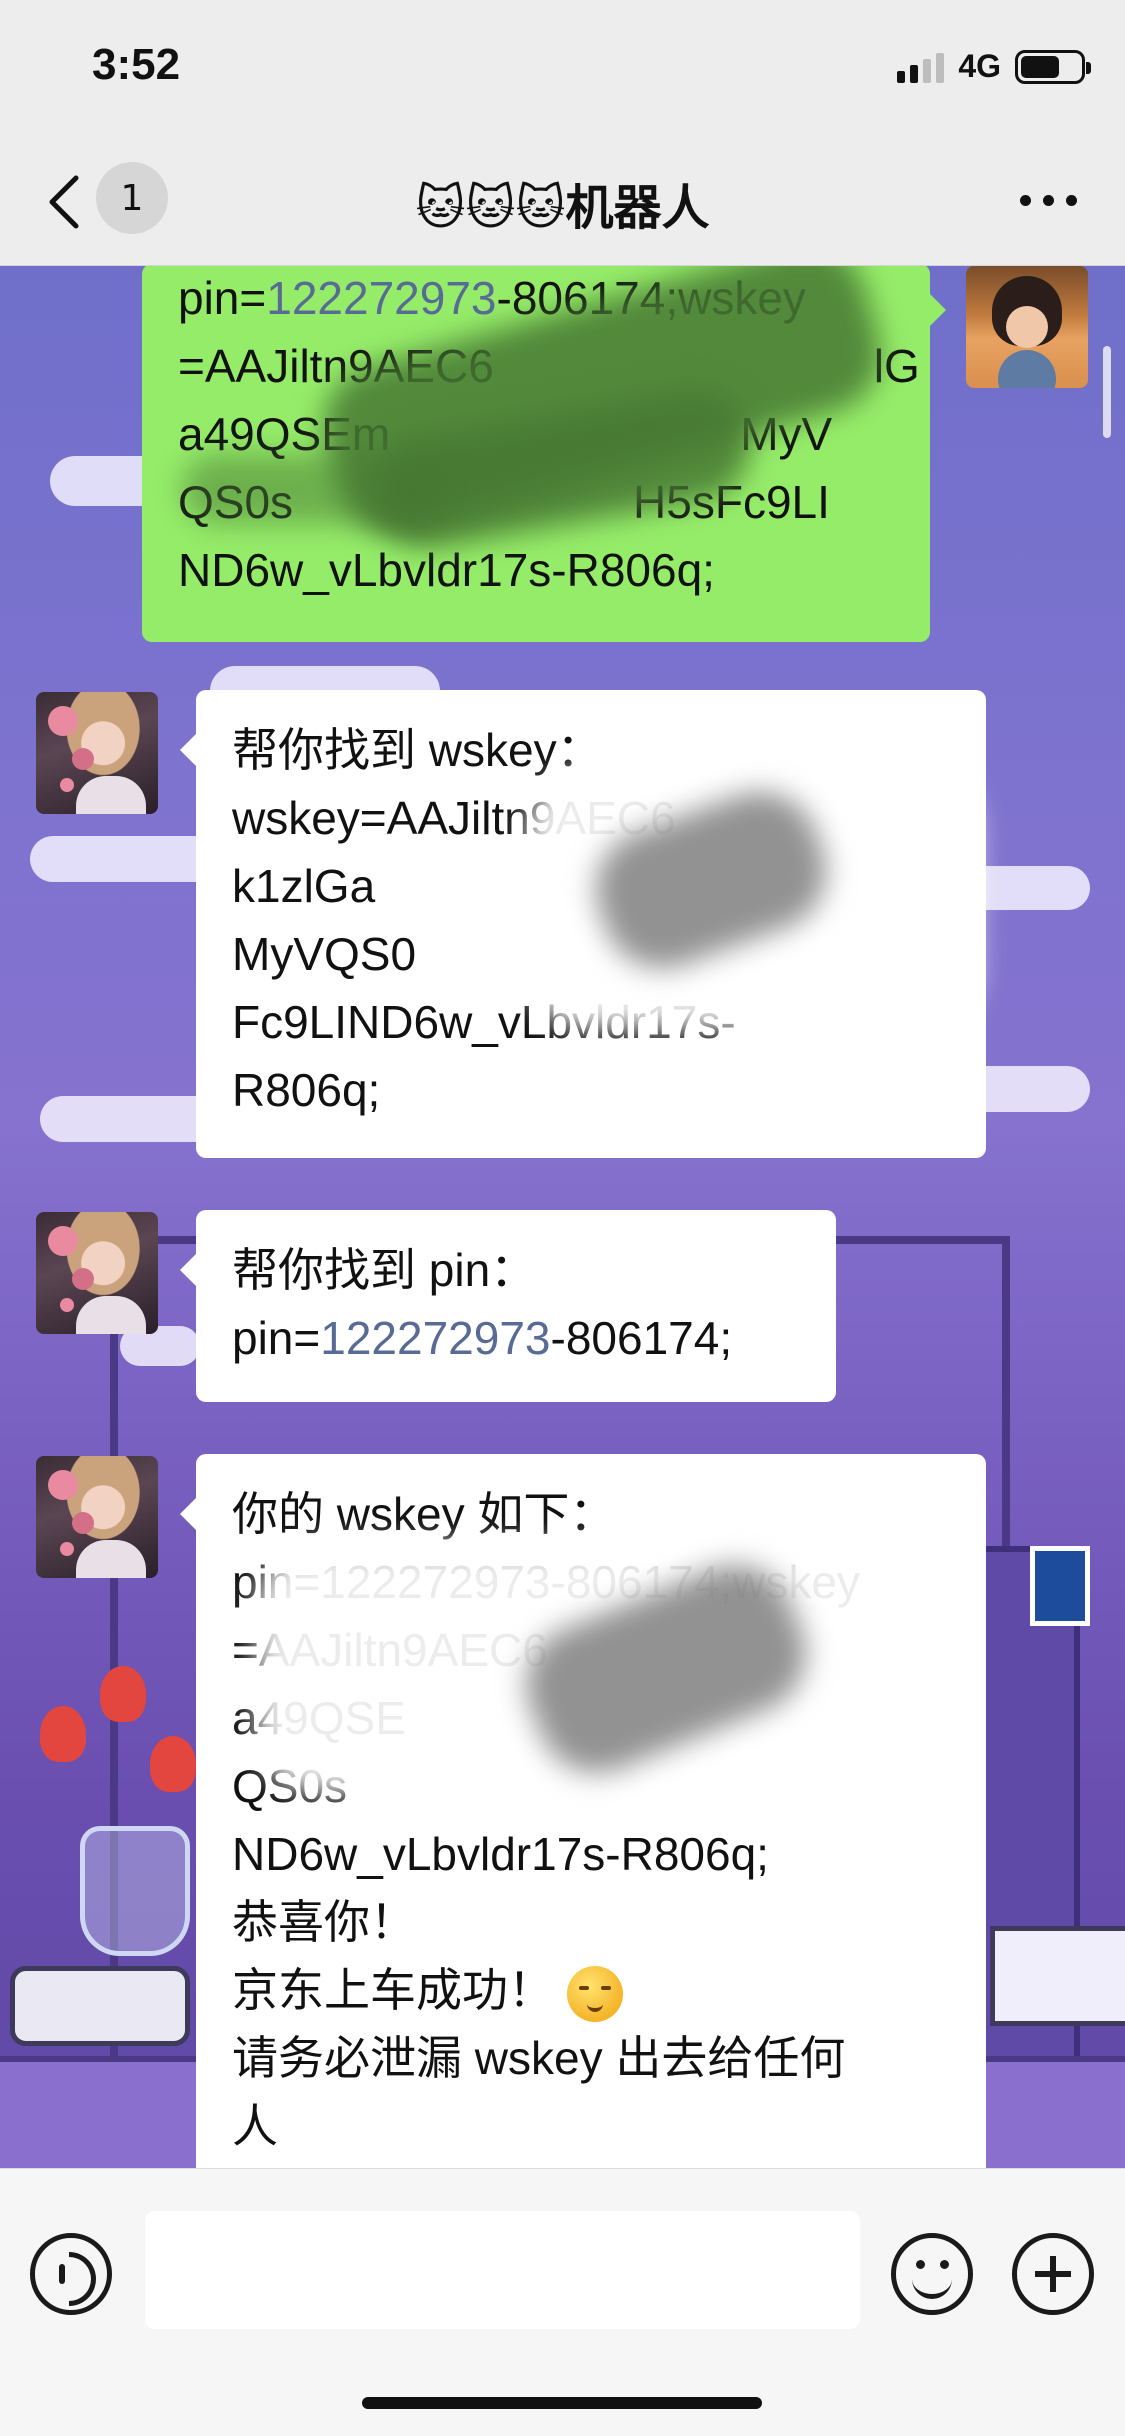 The height and width of the screenshot is (2436, 1125). What do you see at coordinates (505, 434) in the screenshot?
I see `message-line: a49QSEm MyV` at bounding box center [505, 434].